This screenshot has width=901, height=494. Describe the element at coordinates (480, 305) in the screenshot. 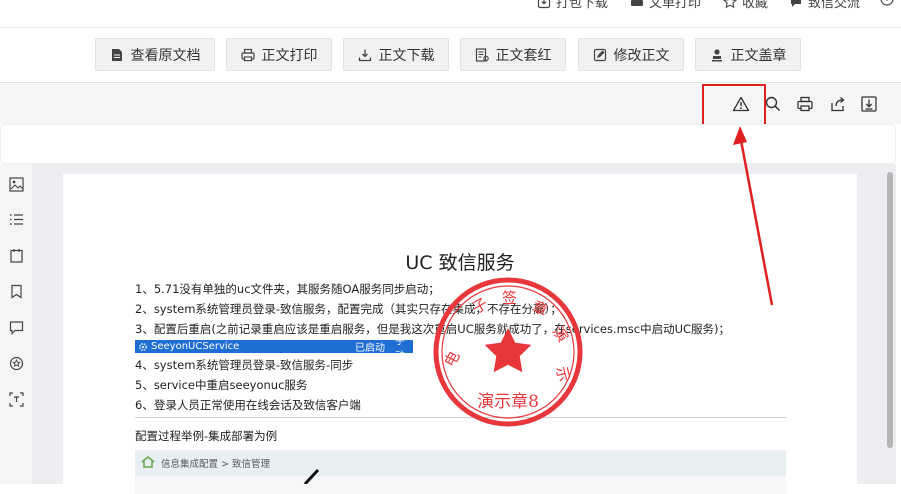

I see `svg-text: 子` at that location.